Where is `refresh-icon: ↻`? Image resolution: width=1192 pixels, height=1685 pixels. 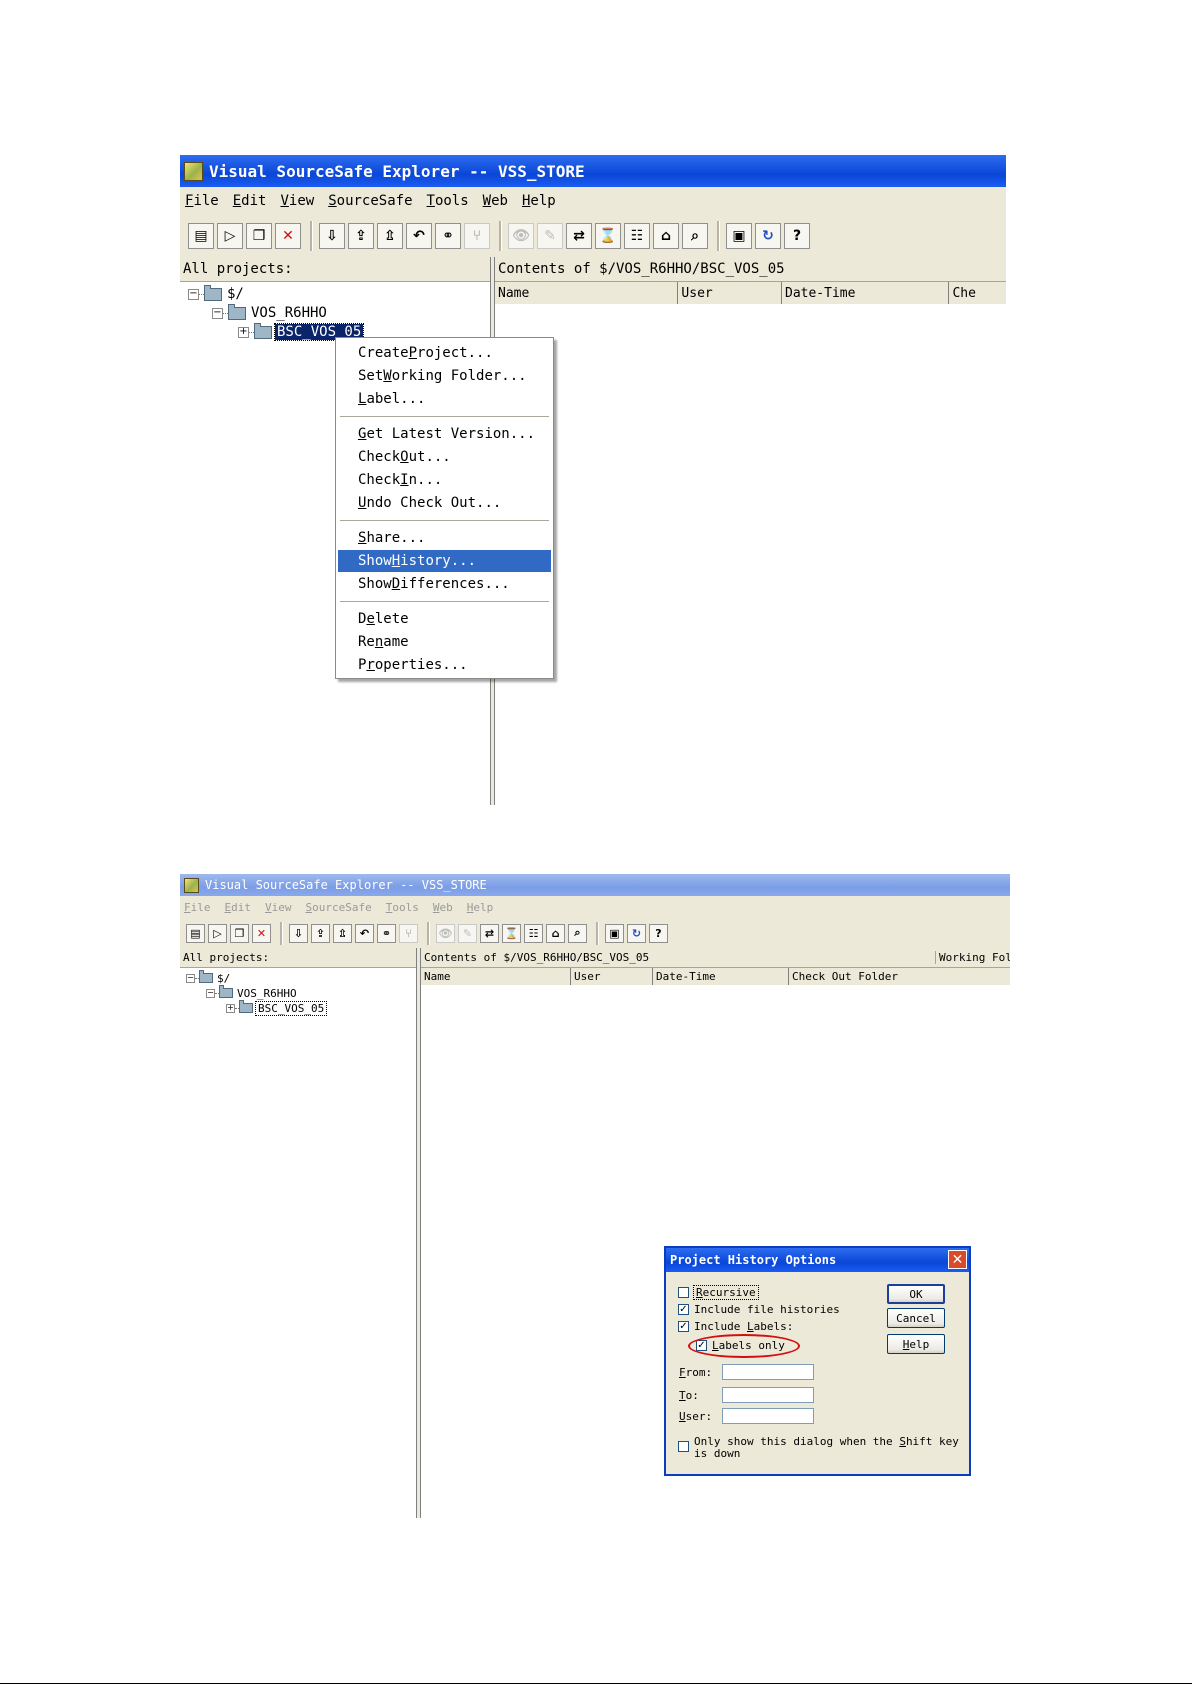 refresh-icon: ↻ is located at coordinates (636, 933).